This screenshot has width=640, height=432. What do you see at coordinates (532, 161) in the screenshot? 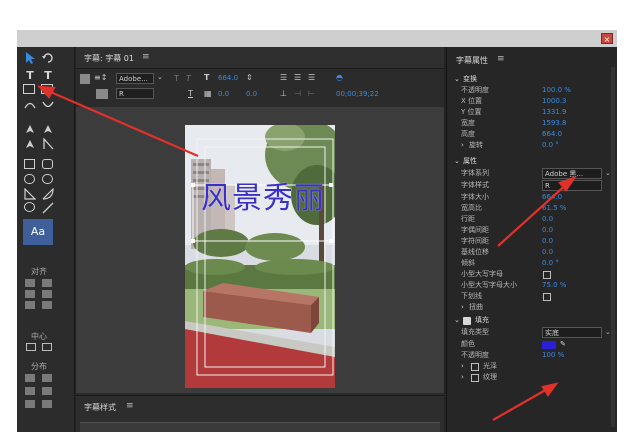
I see `properties-section: ⌄ 属性` at bounding box center [532, 161].